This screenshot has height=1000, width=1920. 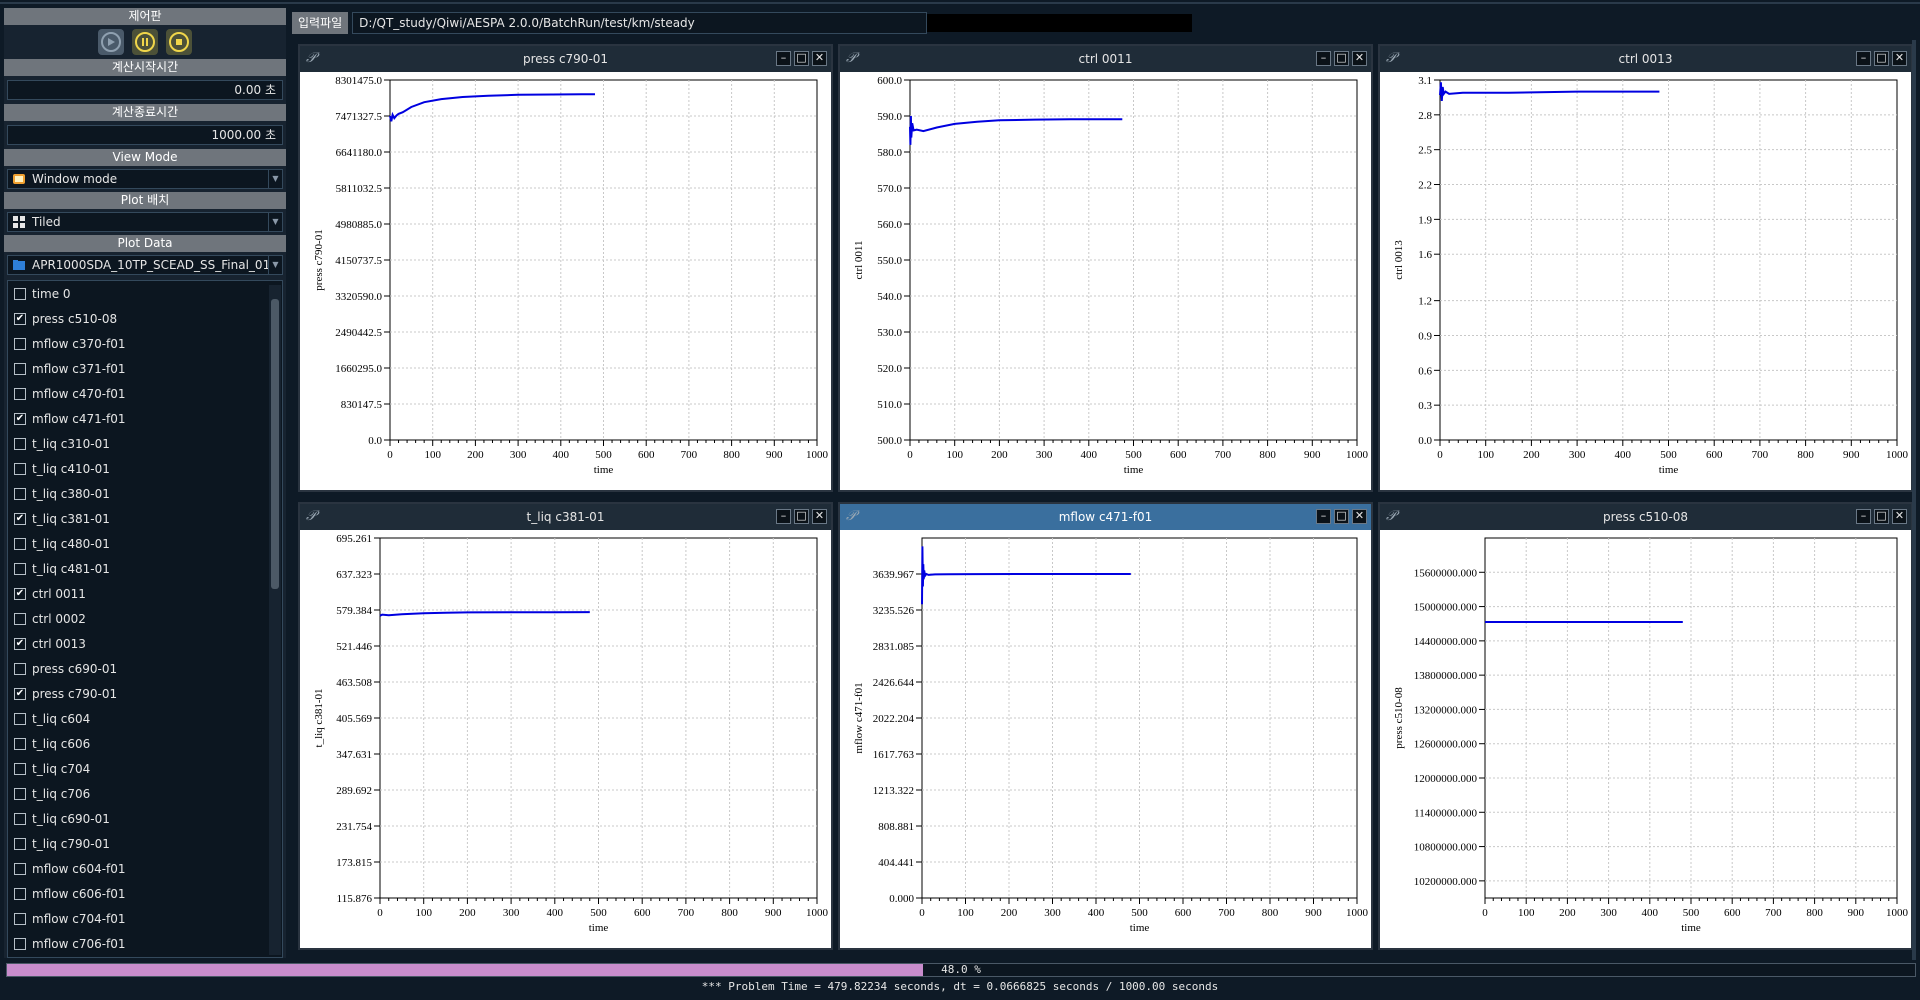 What do you see at coordinates (145, 918) in the screenshot?
I see `variable-item: mflow c704-f01` at bounding box center [145, 918].